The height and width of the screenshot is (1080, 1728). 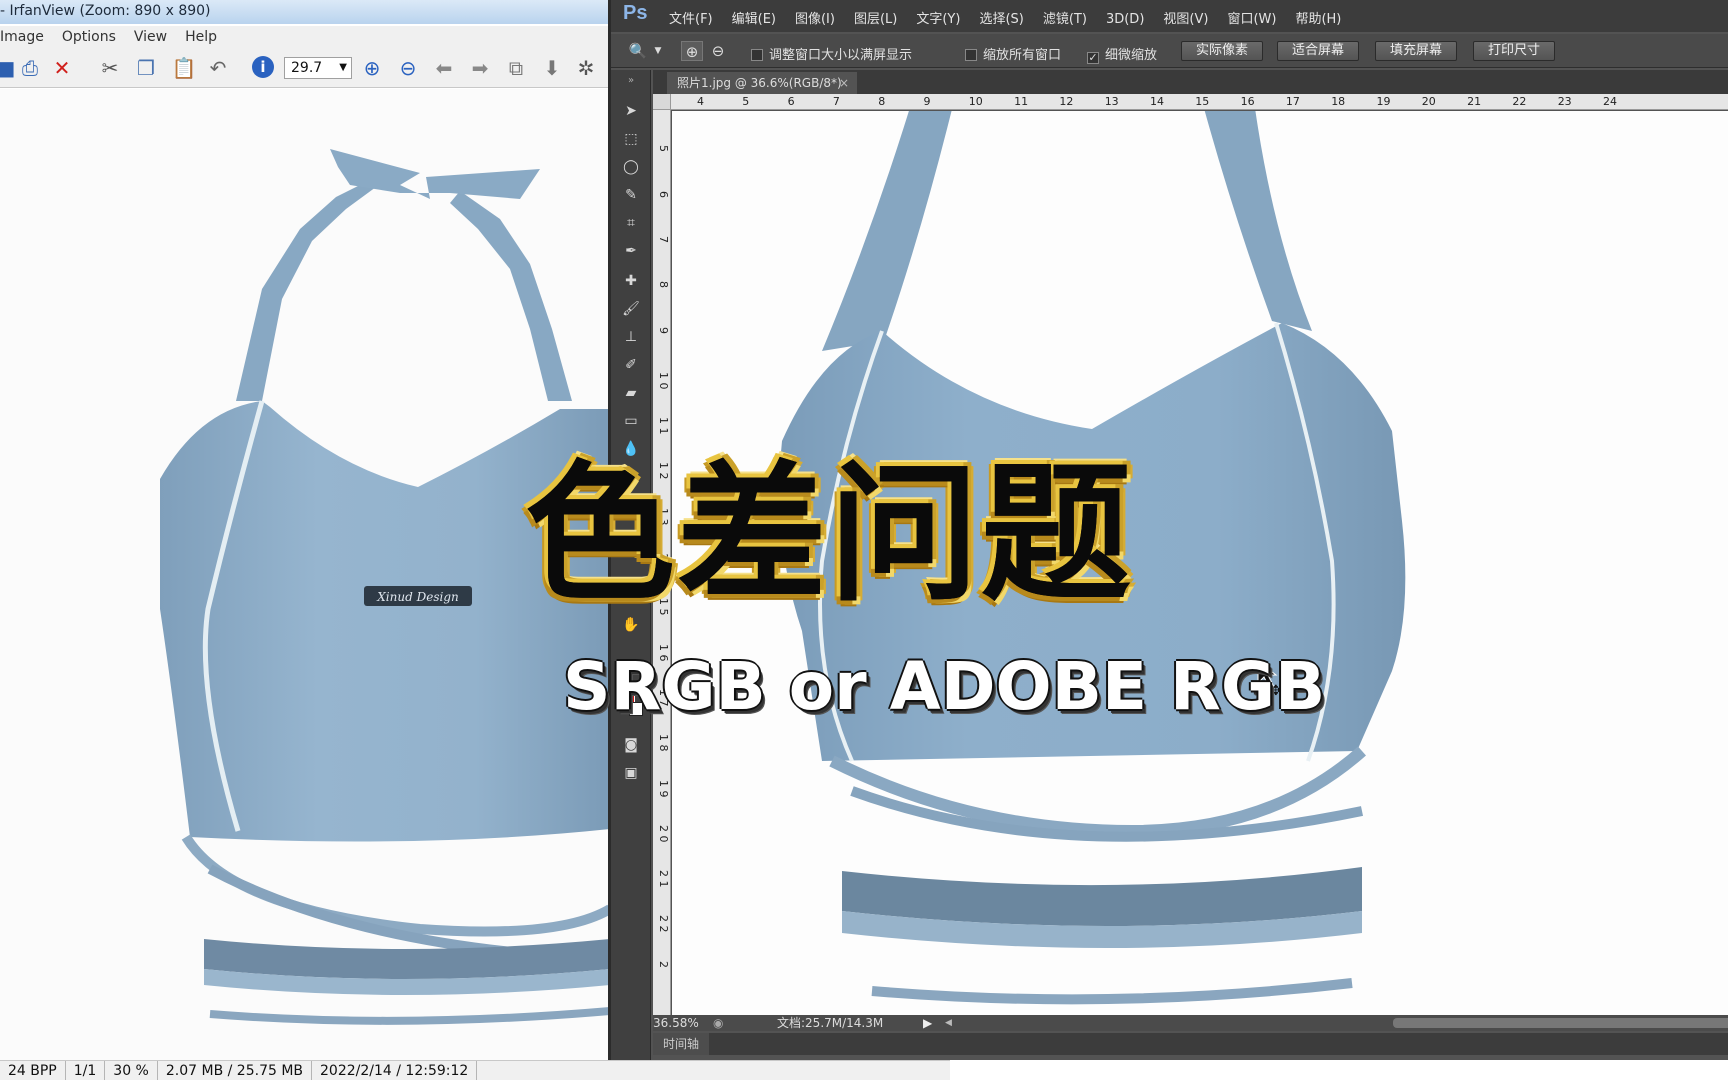 I want to click on close-icon: ×, so click(x=844, y=83).